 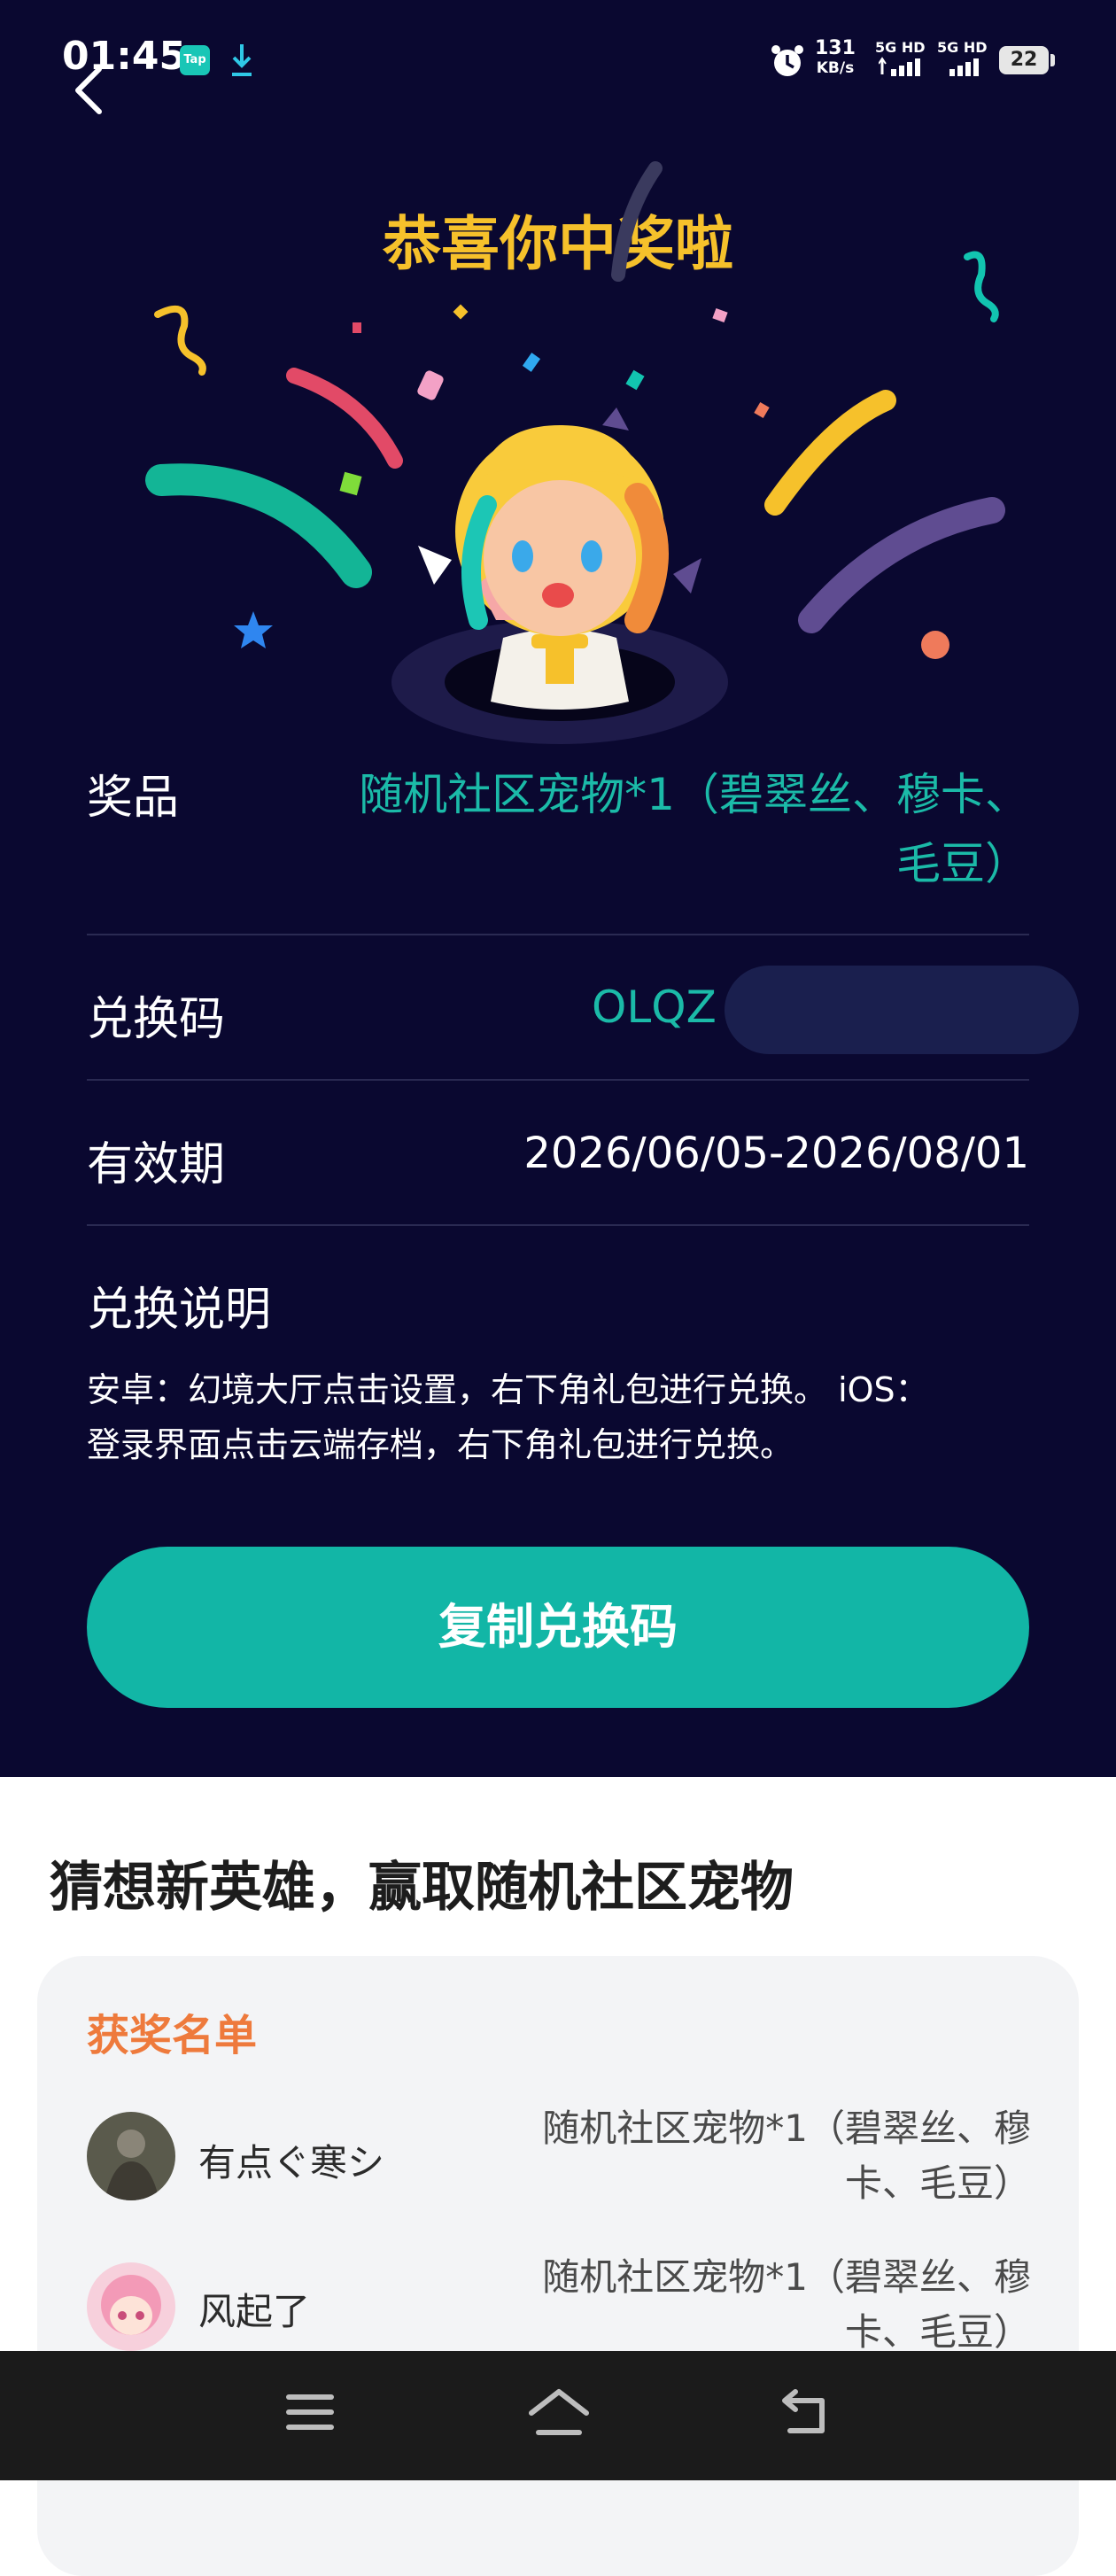 What do you see at coordinates (654, 1007) in the screenshot?
I see `code-value: OLQZ` at bounding box center [654, 1007].